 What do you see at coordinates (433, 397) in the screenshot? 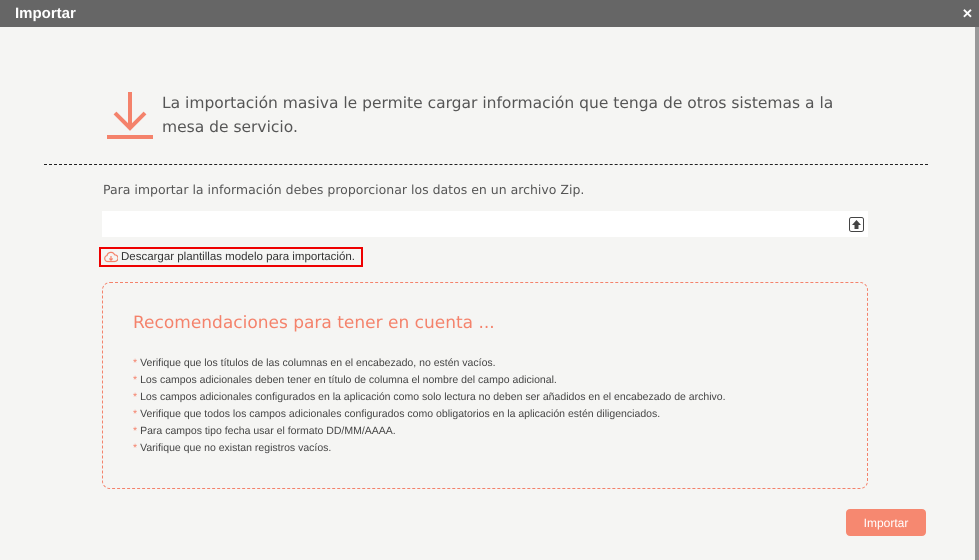
I see `recommendation-text: Los campos adicionales configurados en la aplicación como solo lectura no deben ser añadidos en el encabezado de archivo.` at bounding box center [433, 397].